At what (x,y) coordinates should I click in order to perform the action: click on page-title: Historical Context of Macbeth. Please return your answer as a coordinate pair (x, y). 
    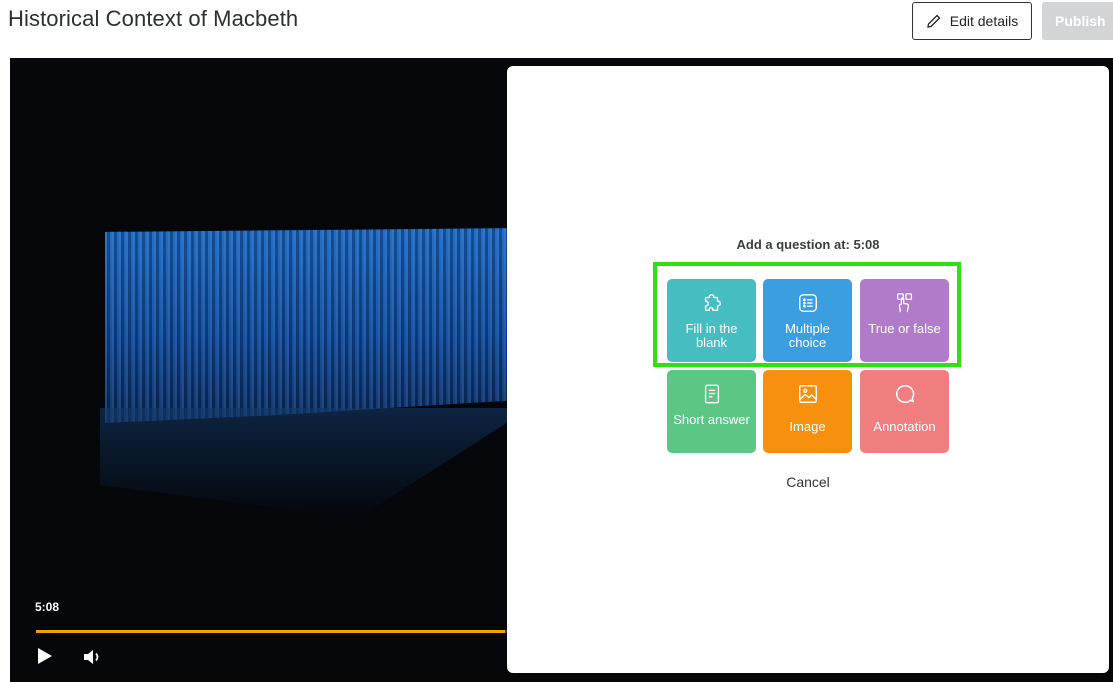
    Looking at the image, I should click on (153, 18).